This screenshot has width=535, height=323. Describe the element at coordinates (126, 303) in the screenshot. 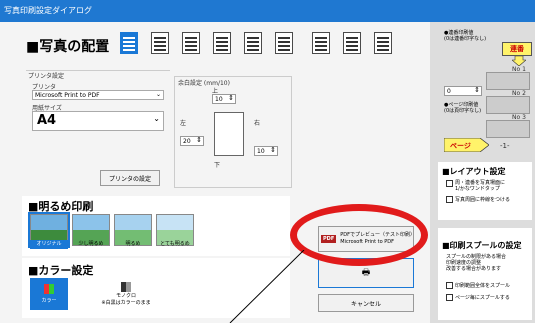

I see `mono-option-note: ※白黒はカラーのまま` at that location.